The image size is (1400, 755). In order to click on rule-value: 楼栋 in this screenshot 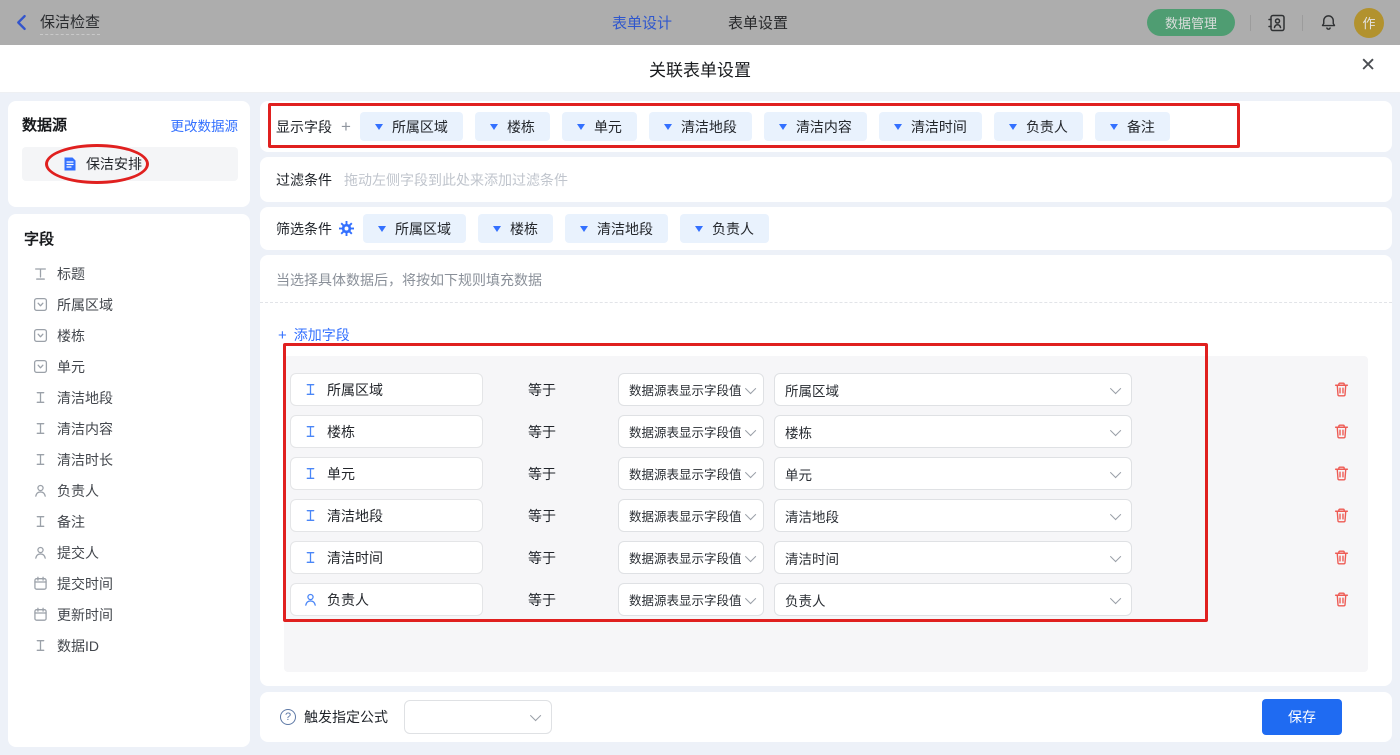, I will do `click(798, 433)`.